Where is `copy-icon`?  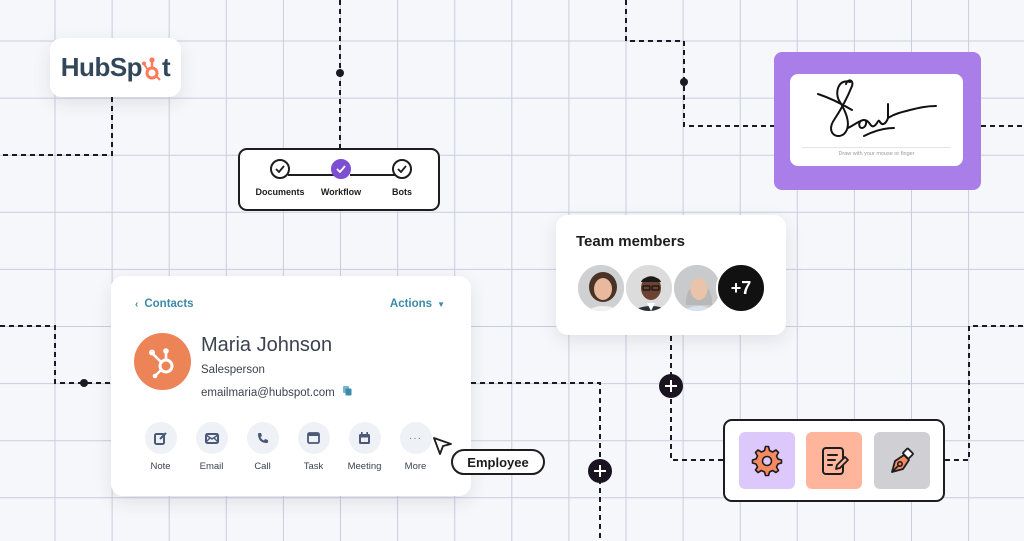
copy-icon is located at coordinates (347, 392).